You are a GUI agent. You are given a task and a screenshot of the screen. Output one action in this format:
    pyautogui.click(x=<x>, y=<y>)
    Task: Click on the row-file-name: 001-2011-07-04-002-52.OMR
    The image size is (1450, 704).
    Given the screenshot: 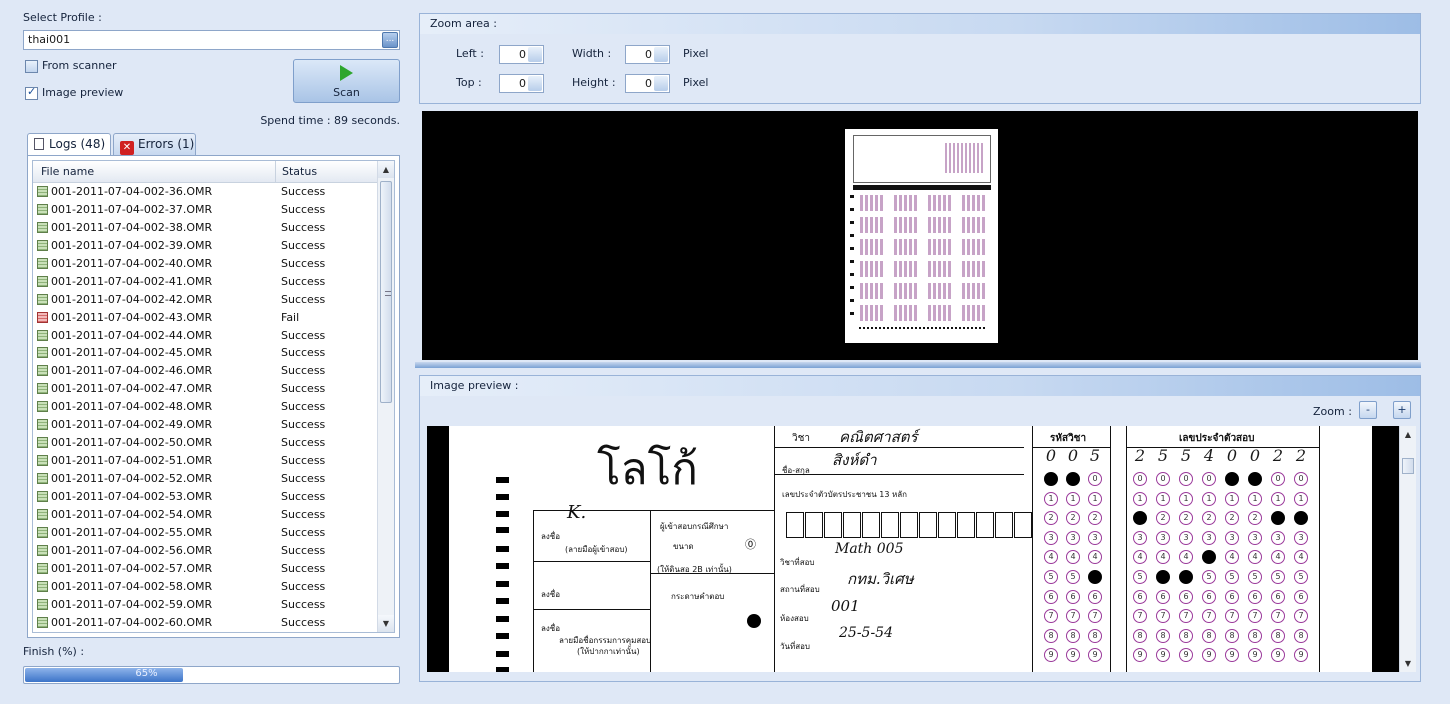 What is the action you would take?
    pyautogui.click(x=132, y=478)
    